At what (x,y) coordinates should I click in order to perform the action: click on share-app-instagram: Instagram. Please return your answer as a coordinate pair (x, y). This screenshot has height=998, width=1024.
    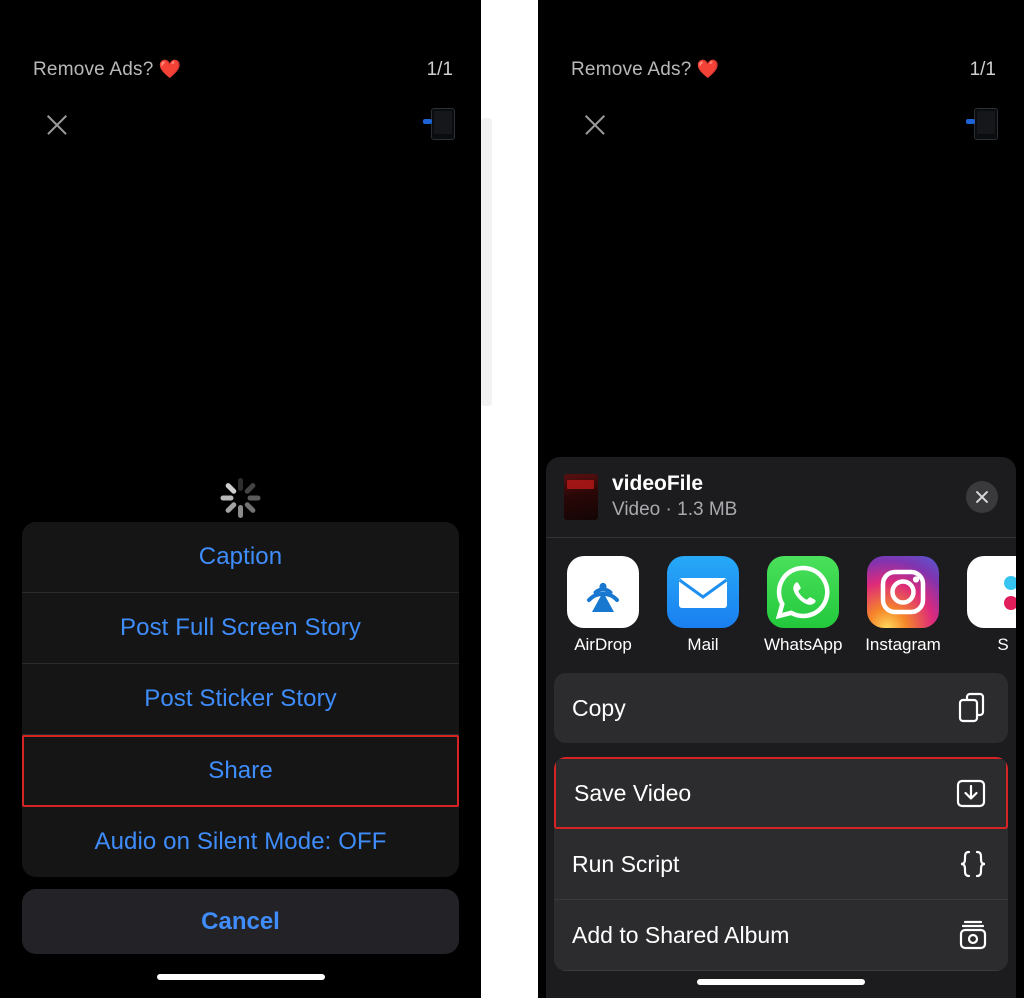
    Looking at the image, I should click on (903, 605).